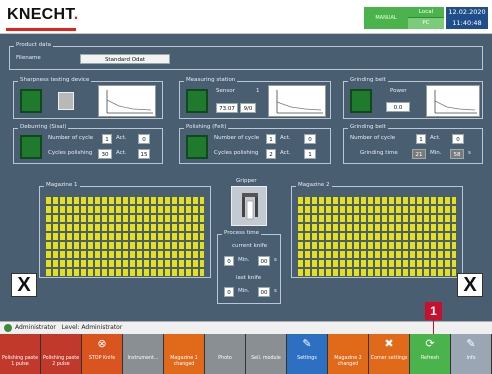 The height and width of the screenshot is (374, 492). I want to click on polishing-polishing-field: 2, so click(271, 154).